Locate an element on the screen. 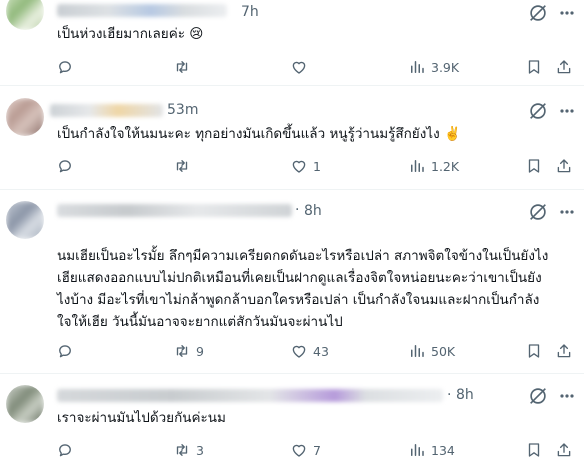 The width and height of the screenshot is (584, 465). views-button: 3.9K is located at coordinates (433, 67).